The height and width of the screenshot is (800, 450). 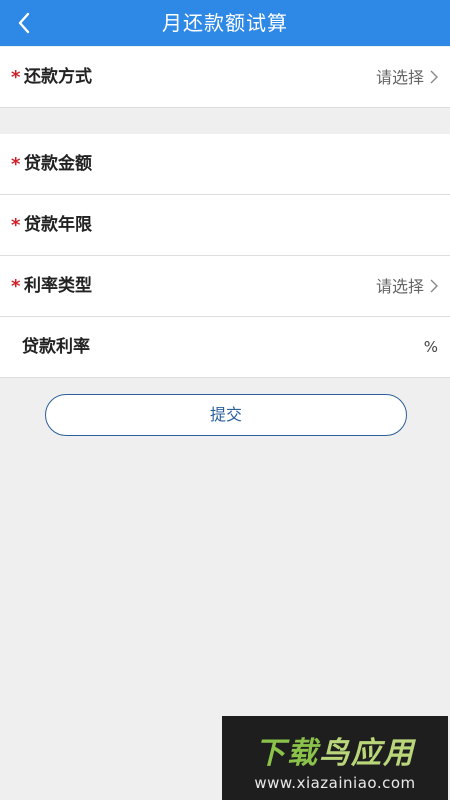 I want to click on loan-amount-input, so click(x=270, y=165).